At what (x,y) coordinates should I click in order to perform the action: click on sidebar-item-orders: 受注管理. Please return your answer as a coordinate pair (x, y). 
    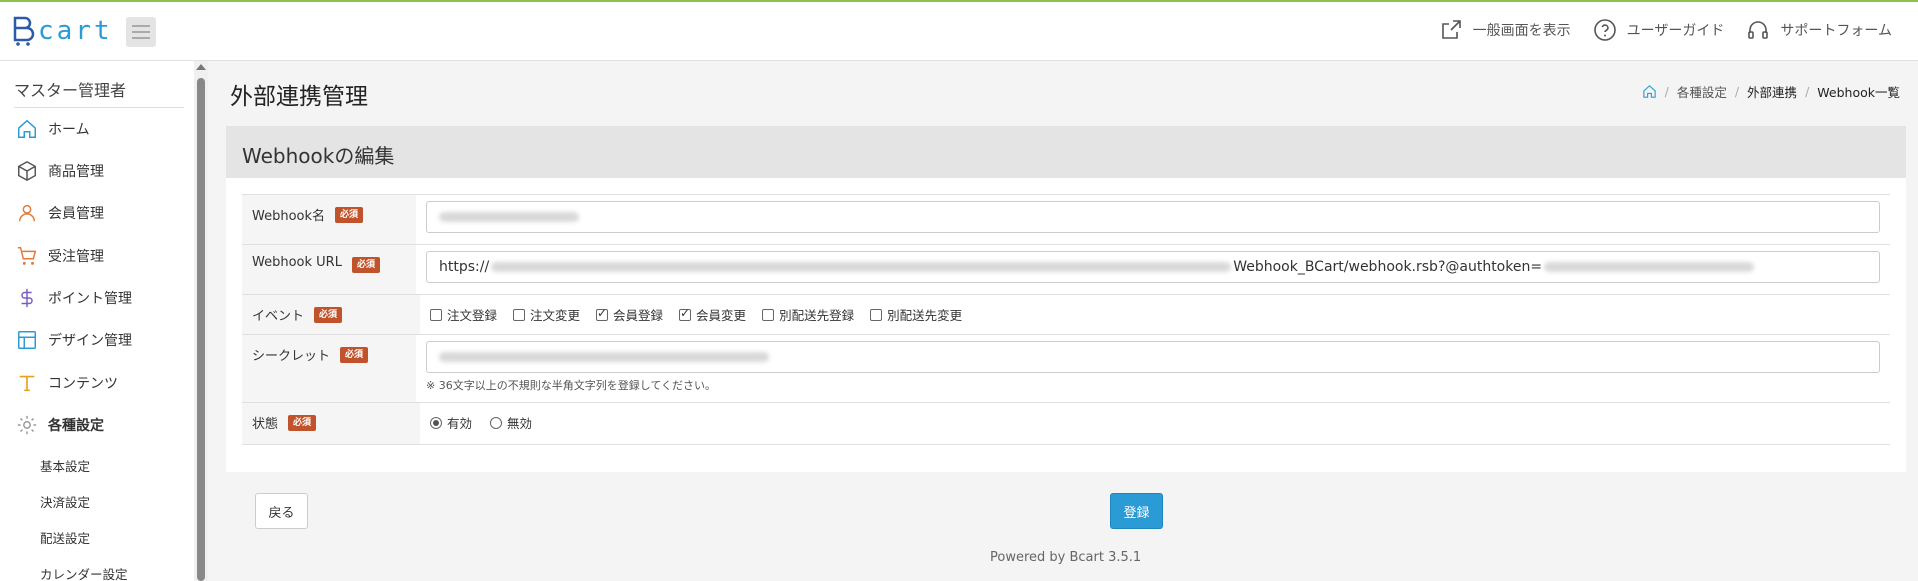
    Looking at the image, I should click on (60, 256).